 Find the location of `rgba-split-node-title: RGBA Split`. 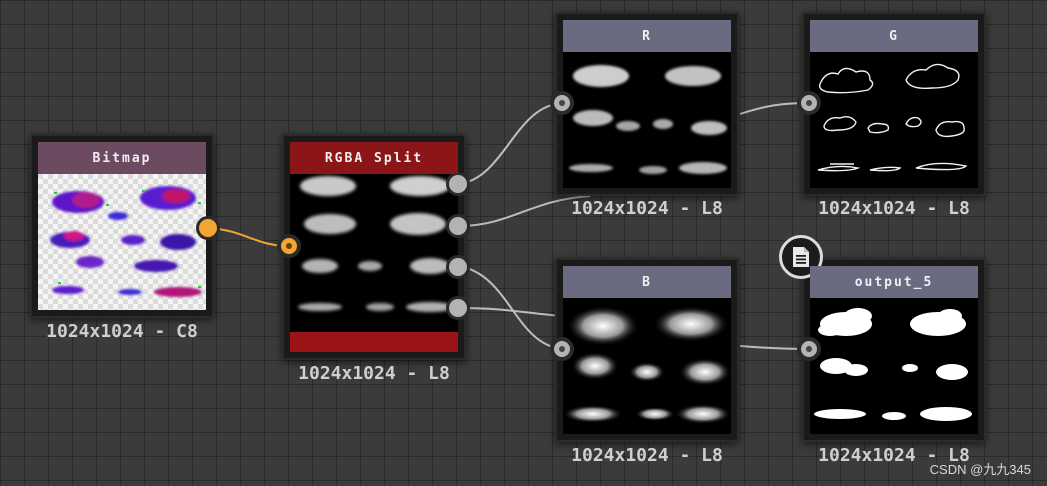

rgba-split-node-title: RGBA Split is located at coordinates (374, 158).